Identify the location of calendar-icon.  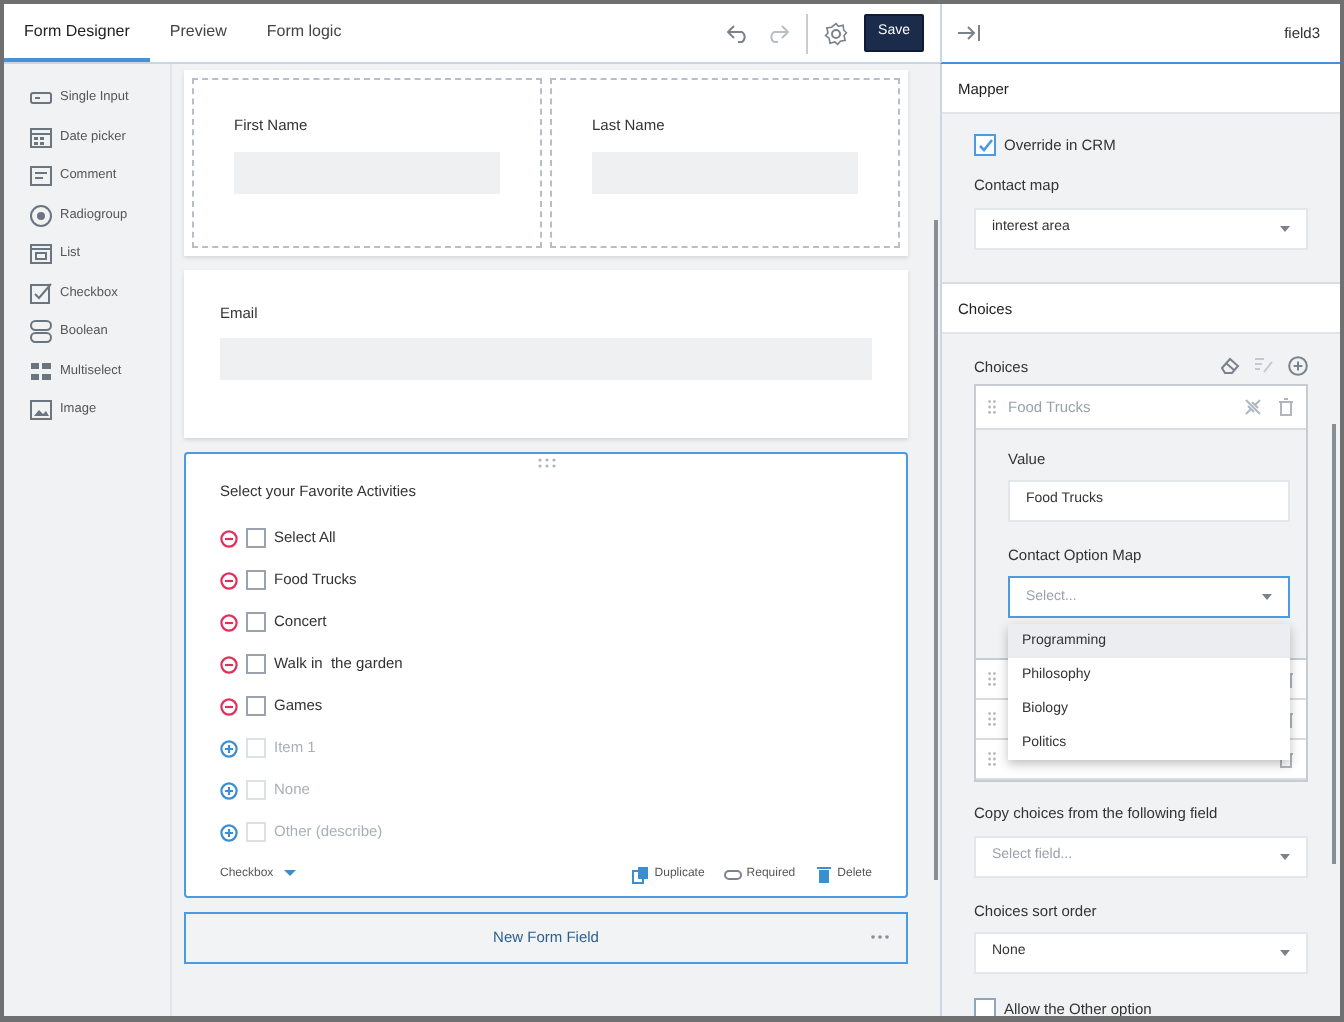
(41, 137).